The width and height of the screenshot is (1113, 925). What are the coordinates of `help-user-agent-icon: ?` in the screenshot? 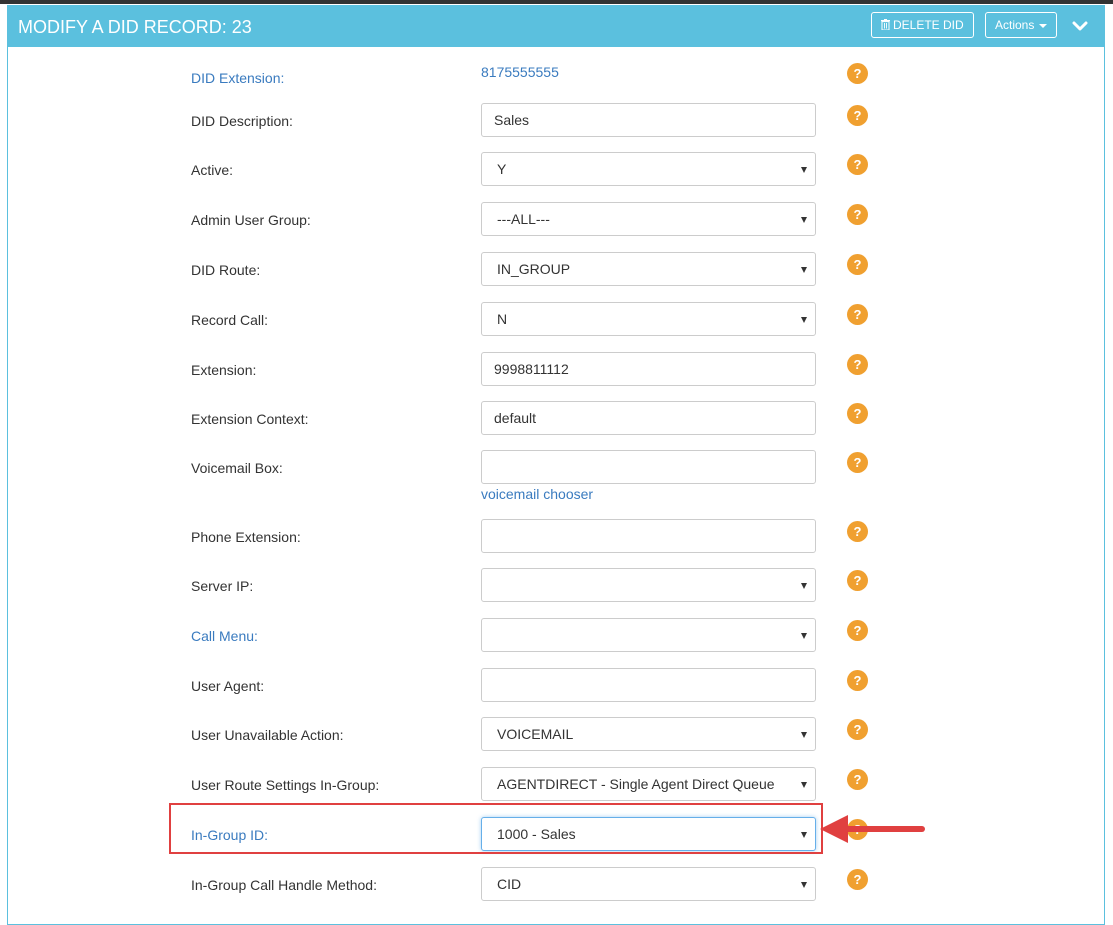 It's located at (857, 680).